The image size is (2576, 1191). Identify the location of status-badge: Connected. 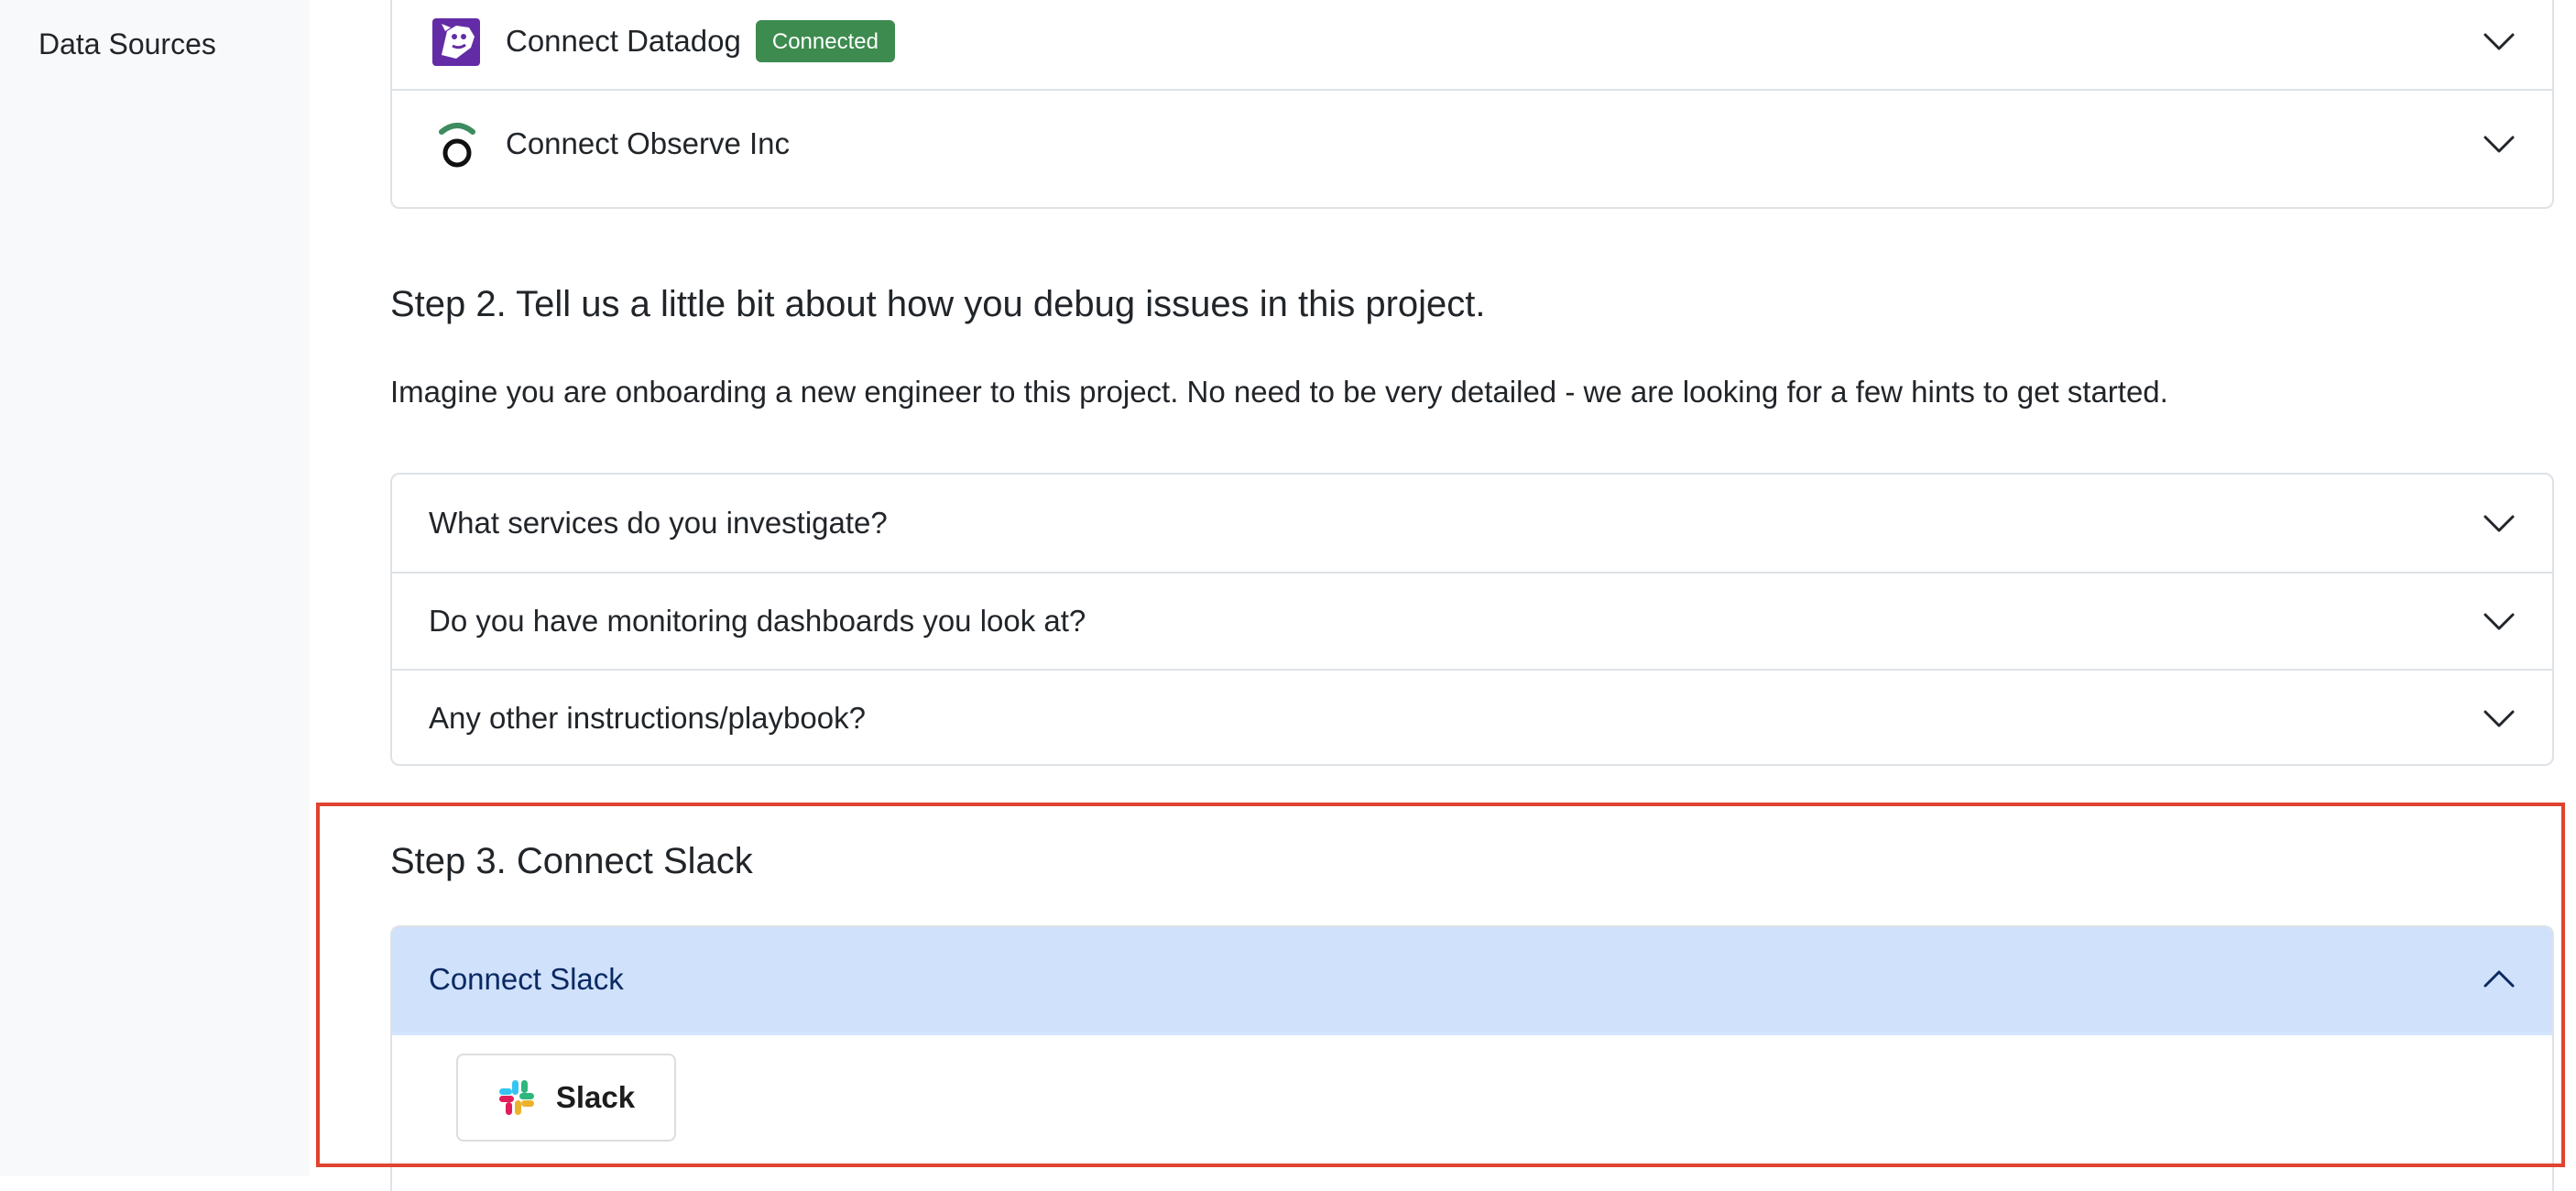
(825, 40).